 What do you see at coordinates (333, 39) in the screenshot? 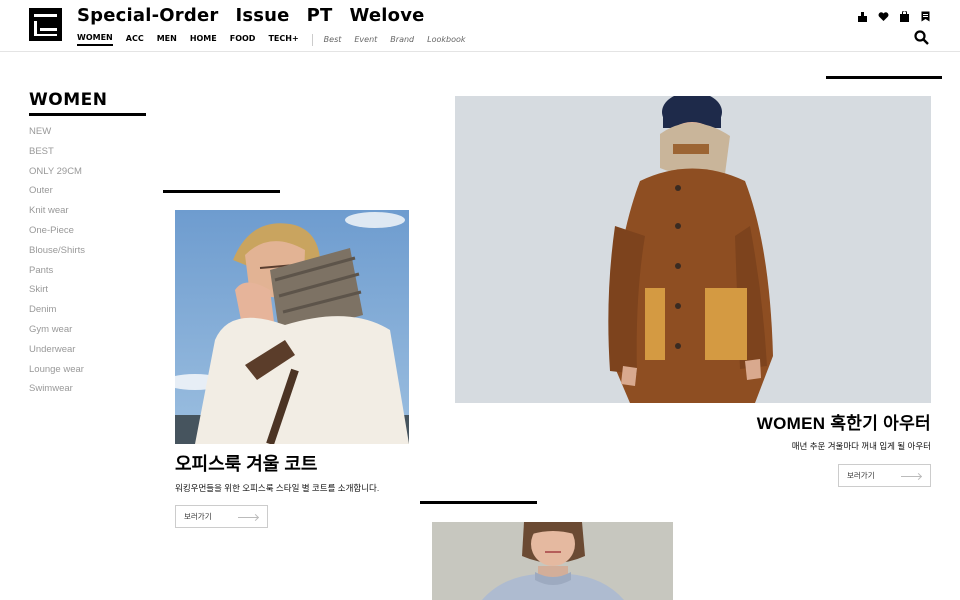
I see `link-best: Best` at bounding box center [333, 39].